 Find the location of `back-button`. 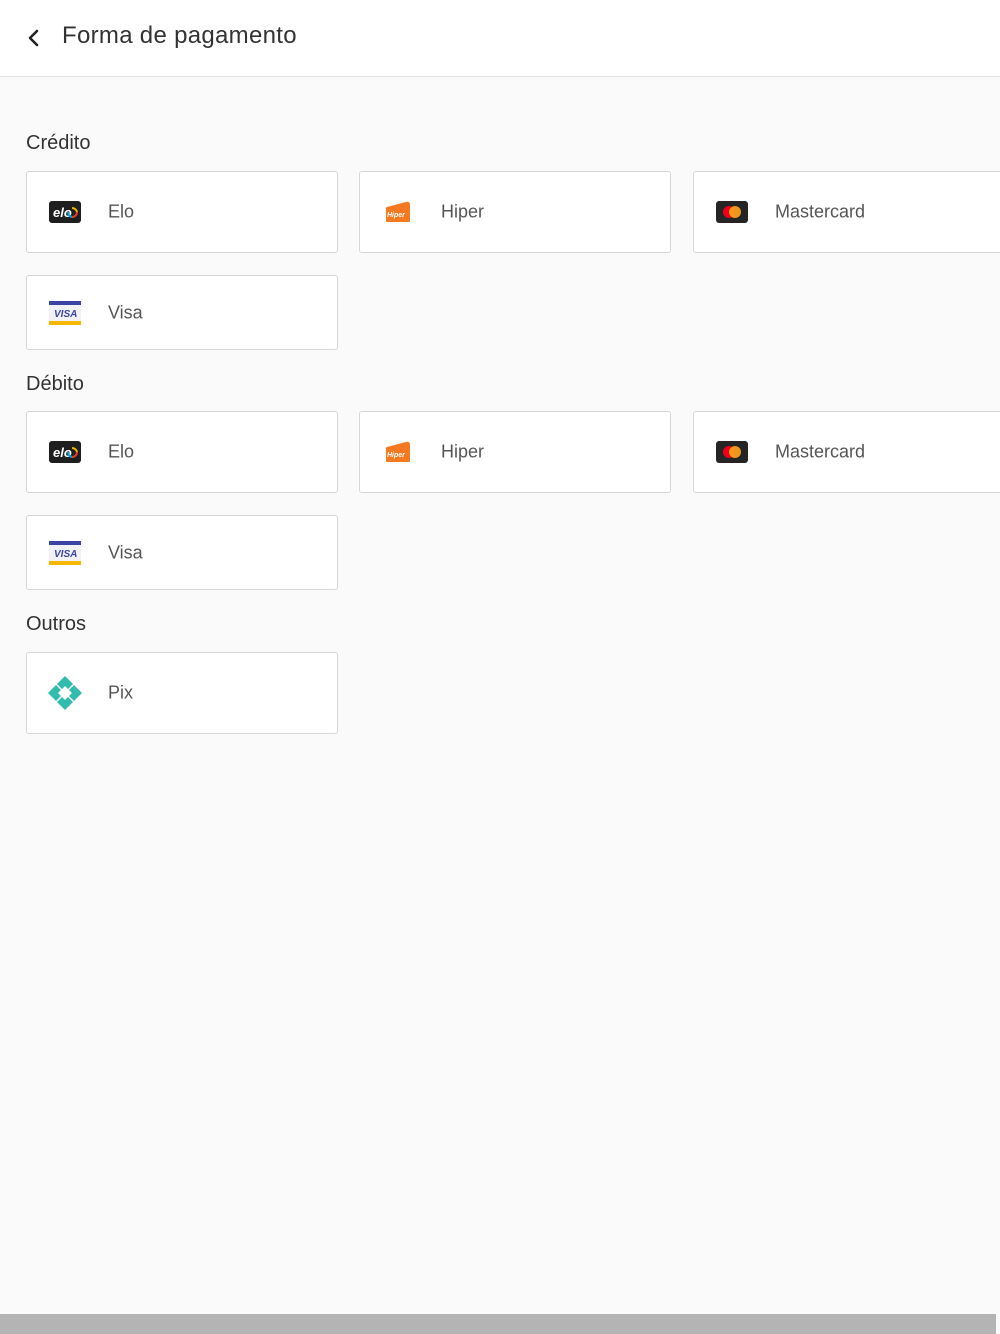

back-button is located at coordinates (34, 38).